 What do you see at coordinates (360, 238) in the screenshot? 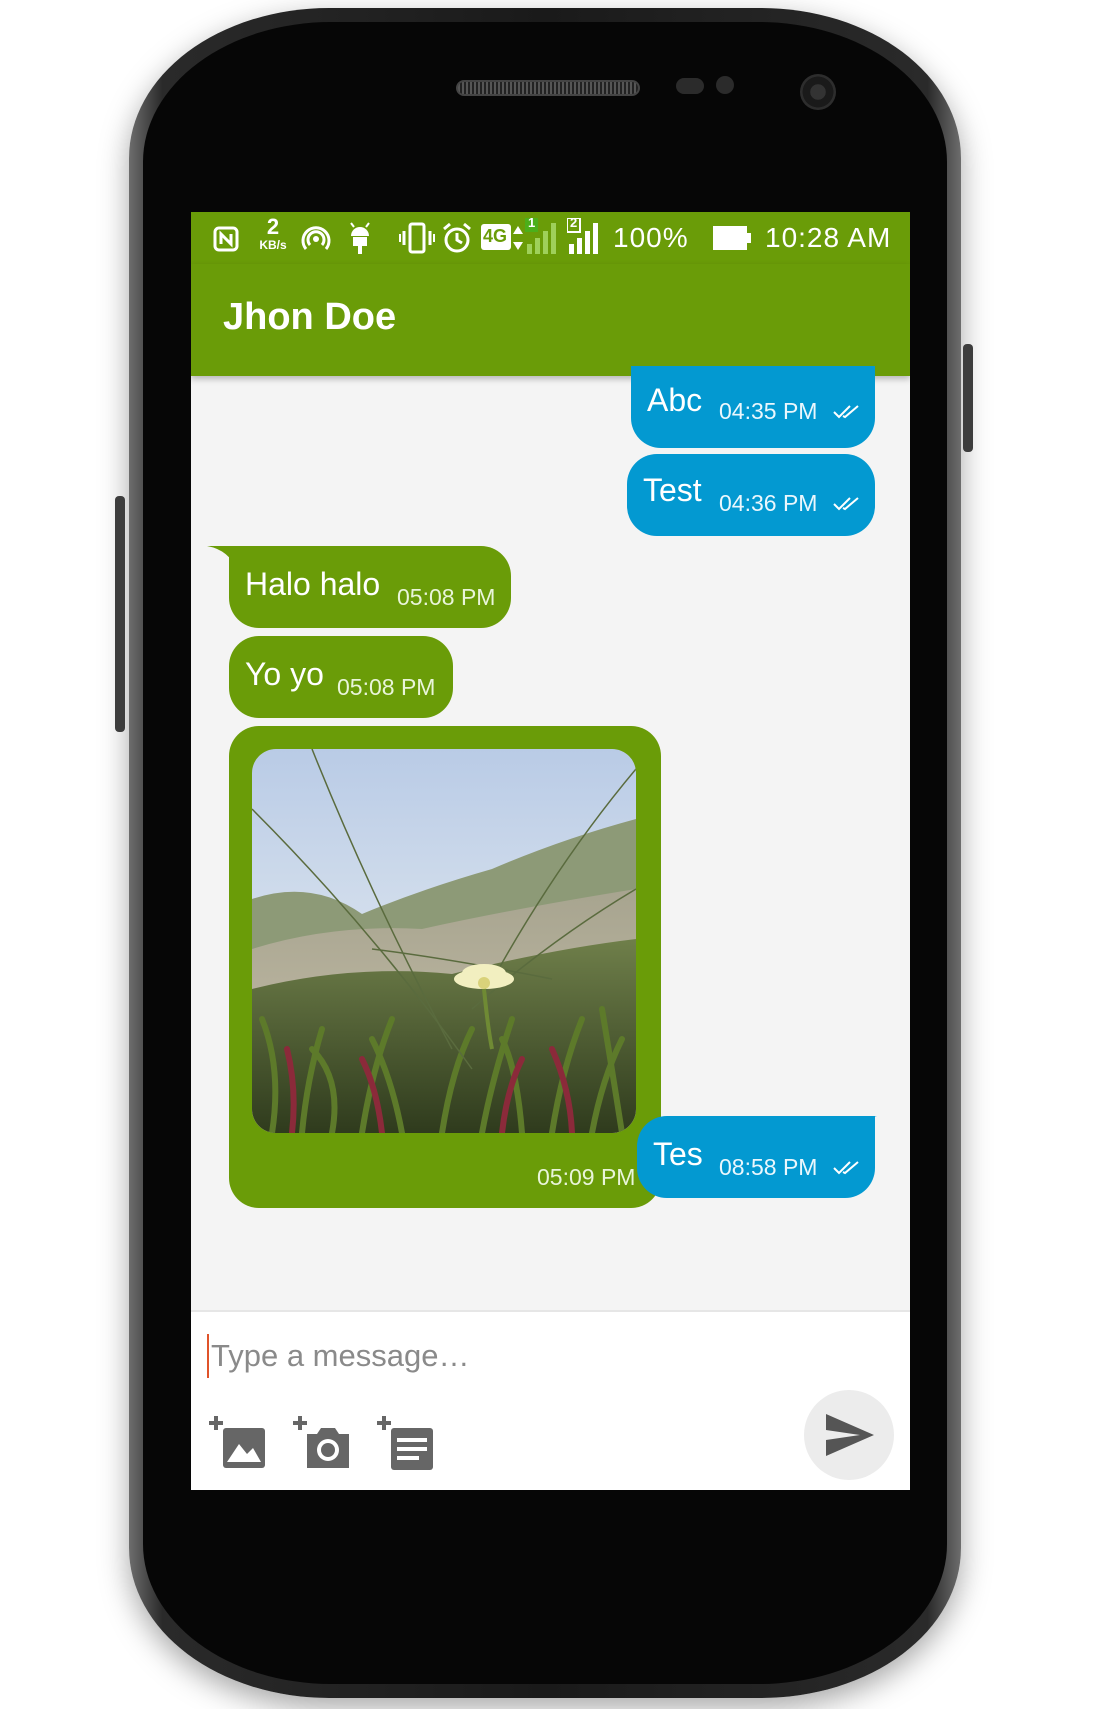
I see `android-debug-icon` at bounding box center [360, 238].